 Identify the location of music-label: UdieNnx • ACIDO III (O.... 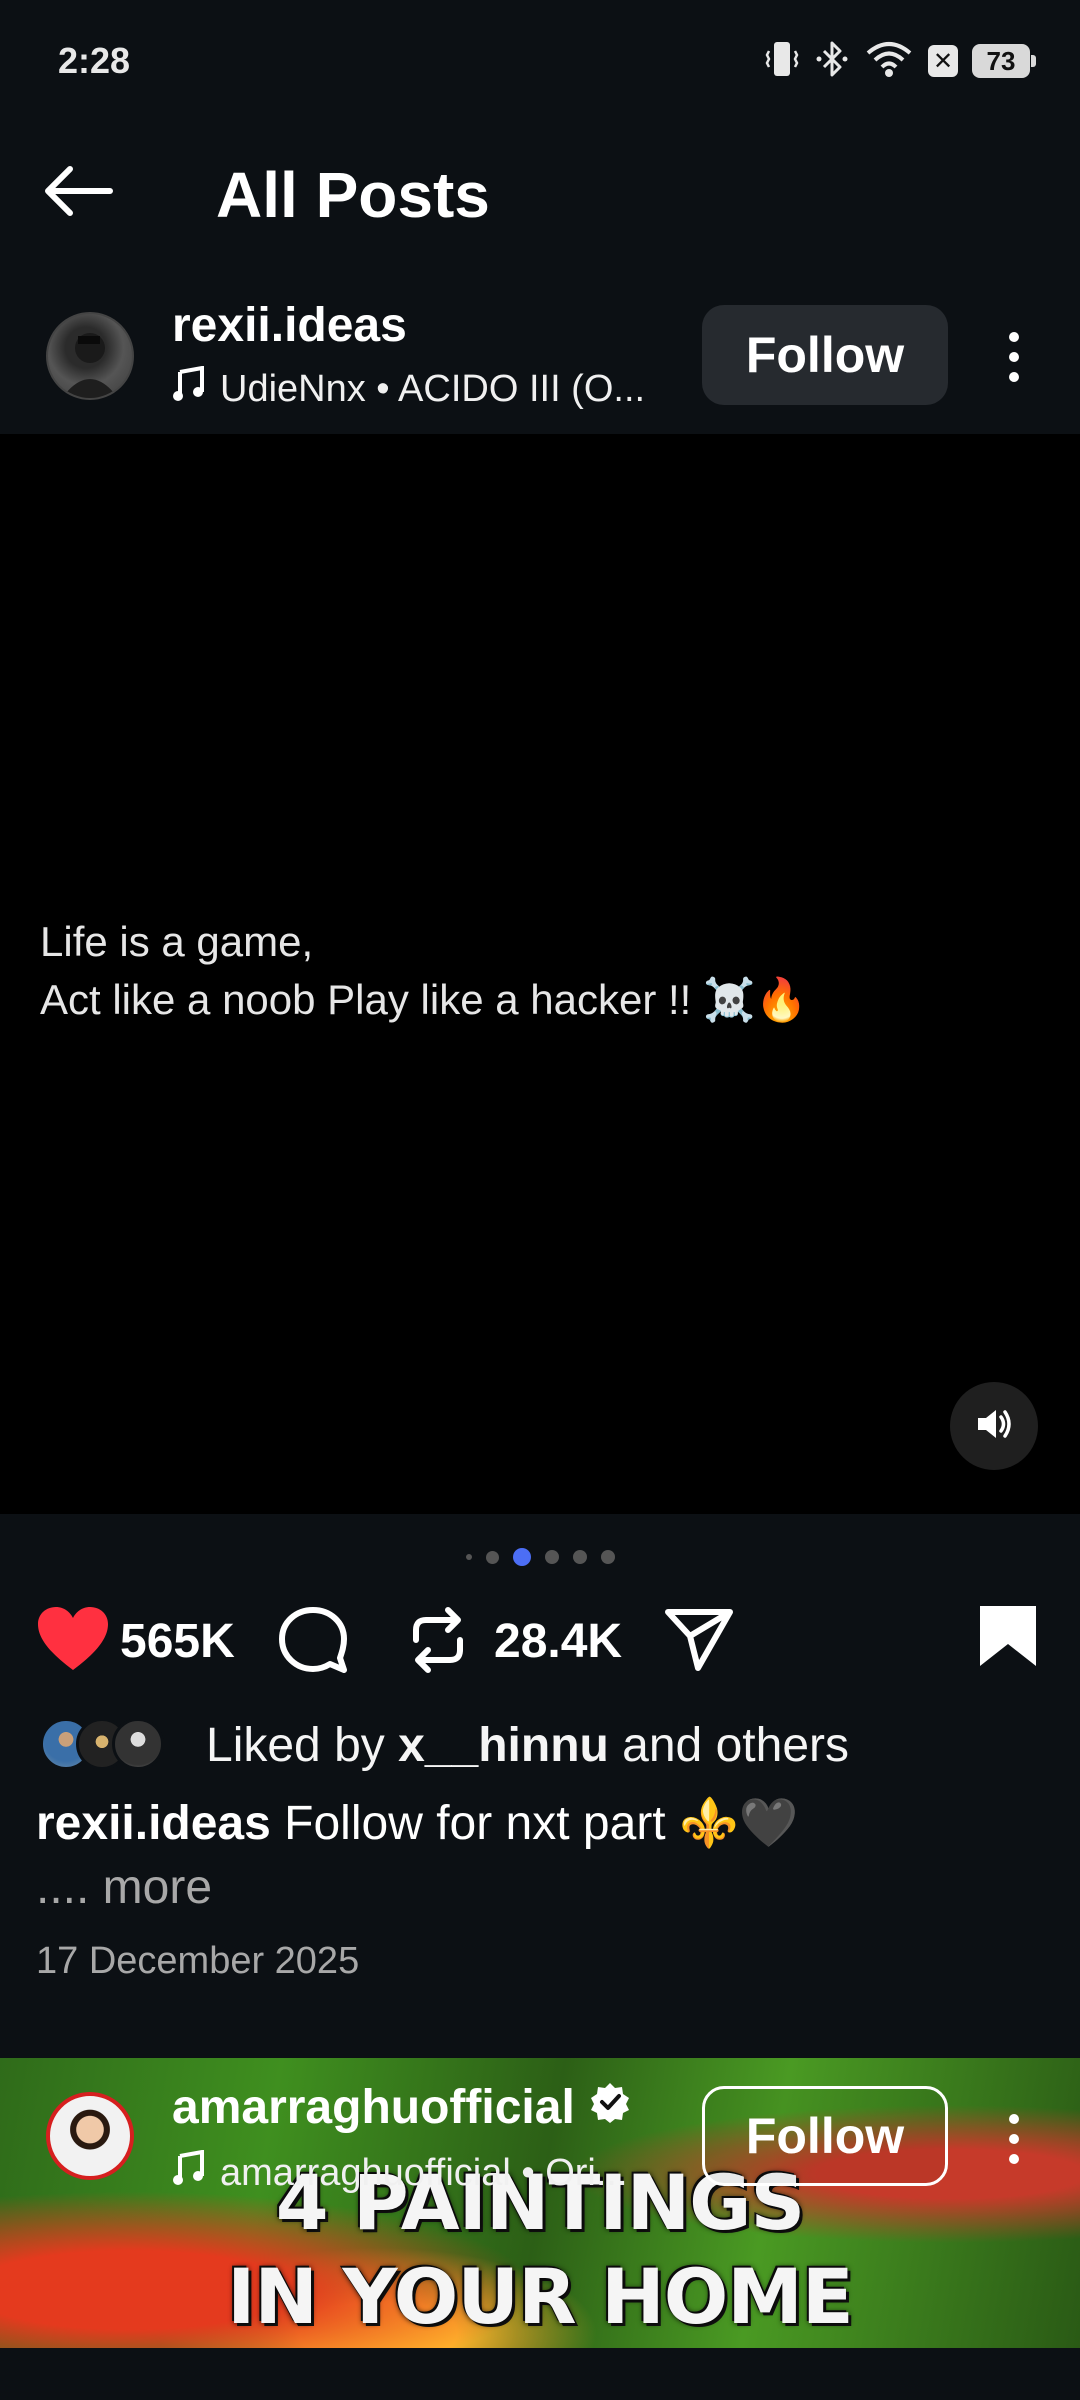
(433, 388).